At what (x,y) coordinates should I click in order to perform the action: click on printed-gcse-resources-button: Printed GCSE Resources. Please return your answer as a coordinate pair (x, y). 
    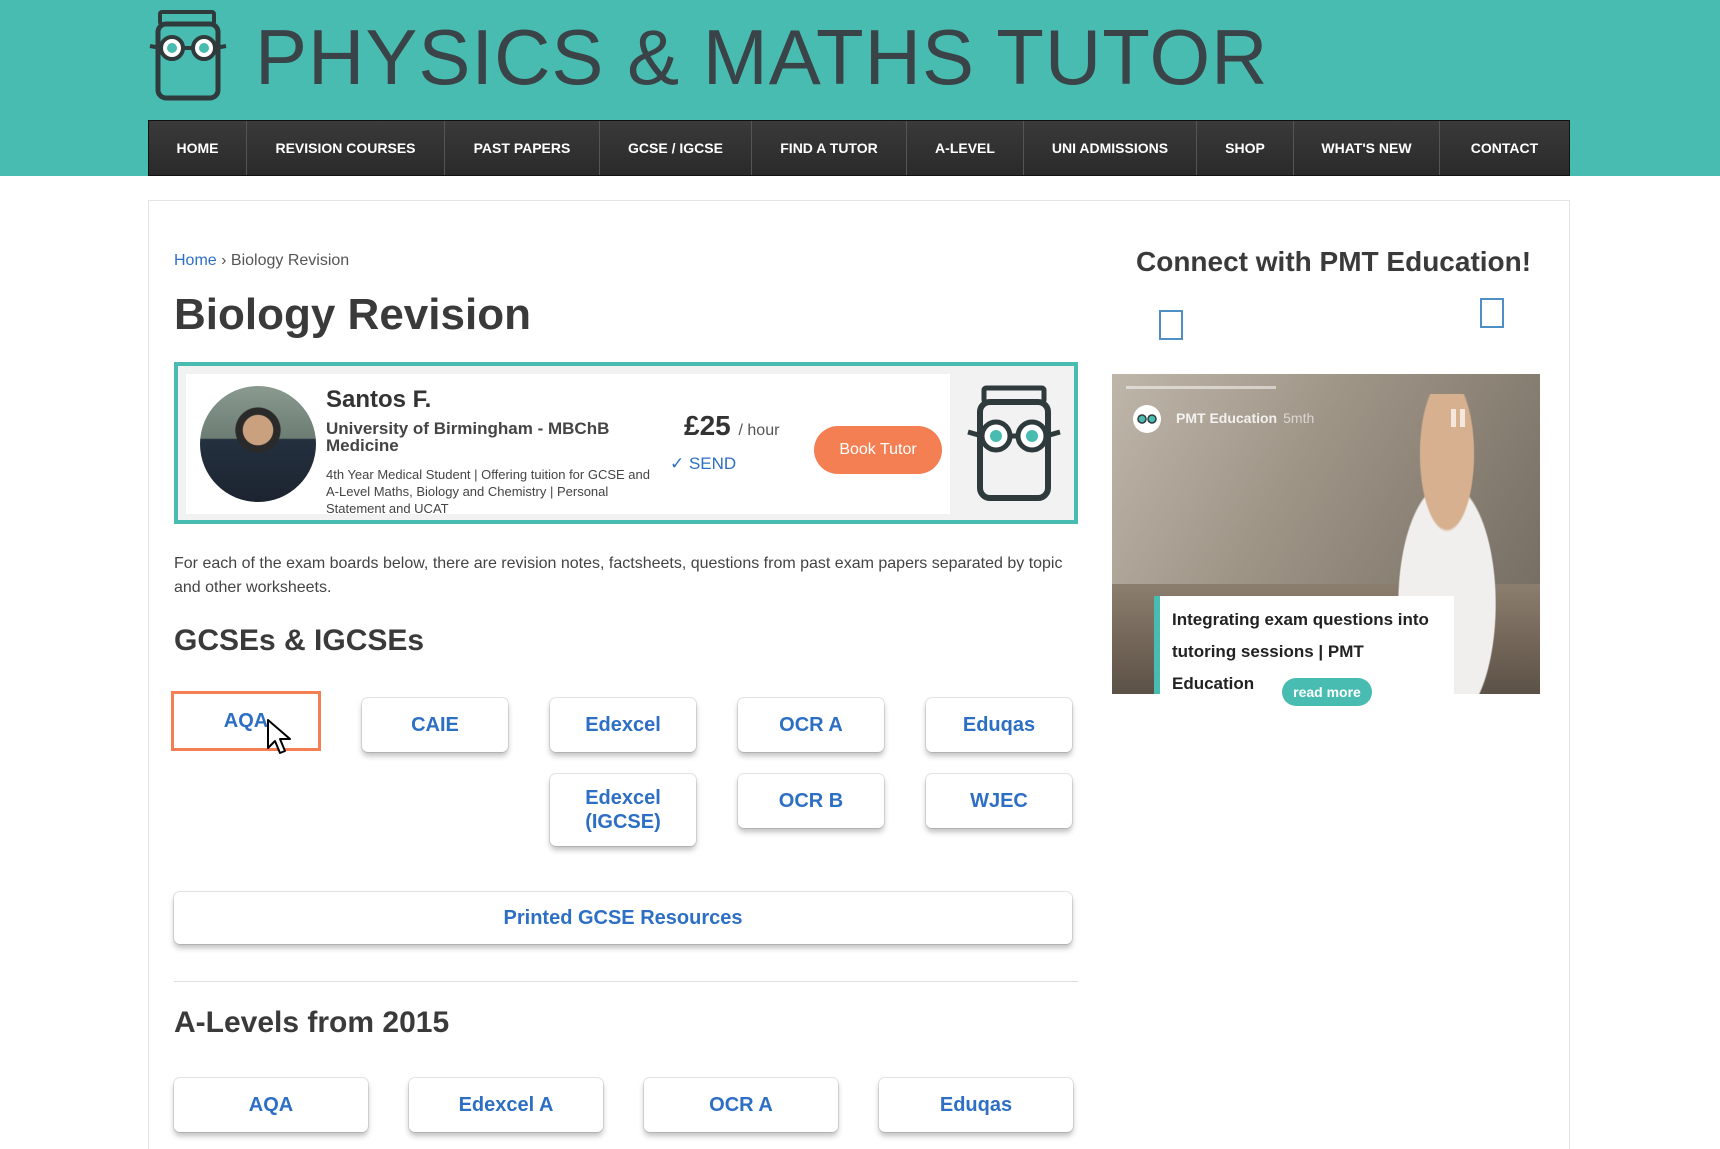
    Looking at the image, I should click on (623, 918).